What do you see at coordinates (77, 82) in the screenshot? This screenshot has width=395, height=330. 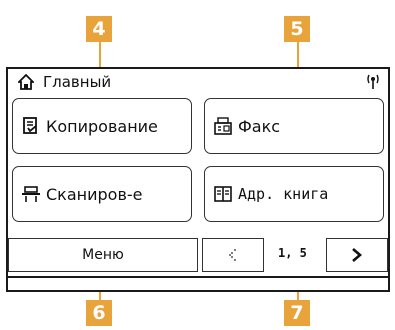 I see `screen-title: Главный` at bounding box center [77, 82].